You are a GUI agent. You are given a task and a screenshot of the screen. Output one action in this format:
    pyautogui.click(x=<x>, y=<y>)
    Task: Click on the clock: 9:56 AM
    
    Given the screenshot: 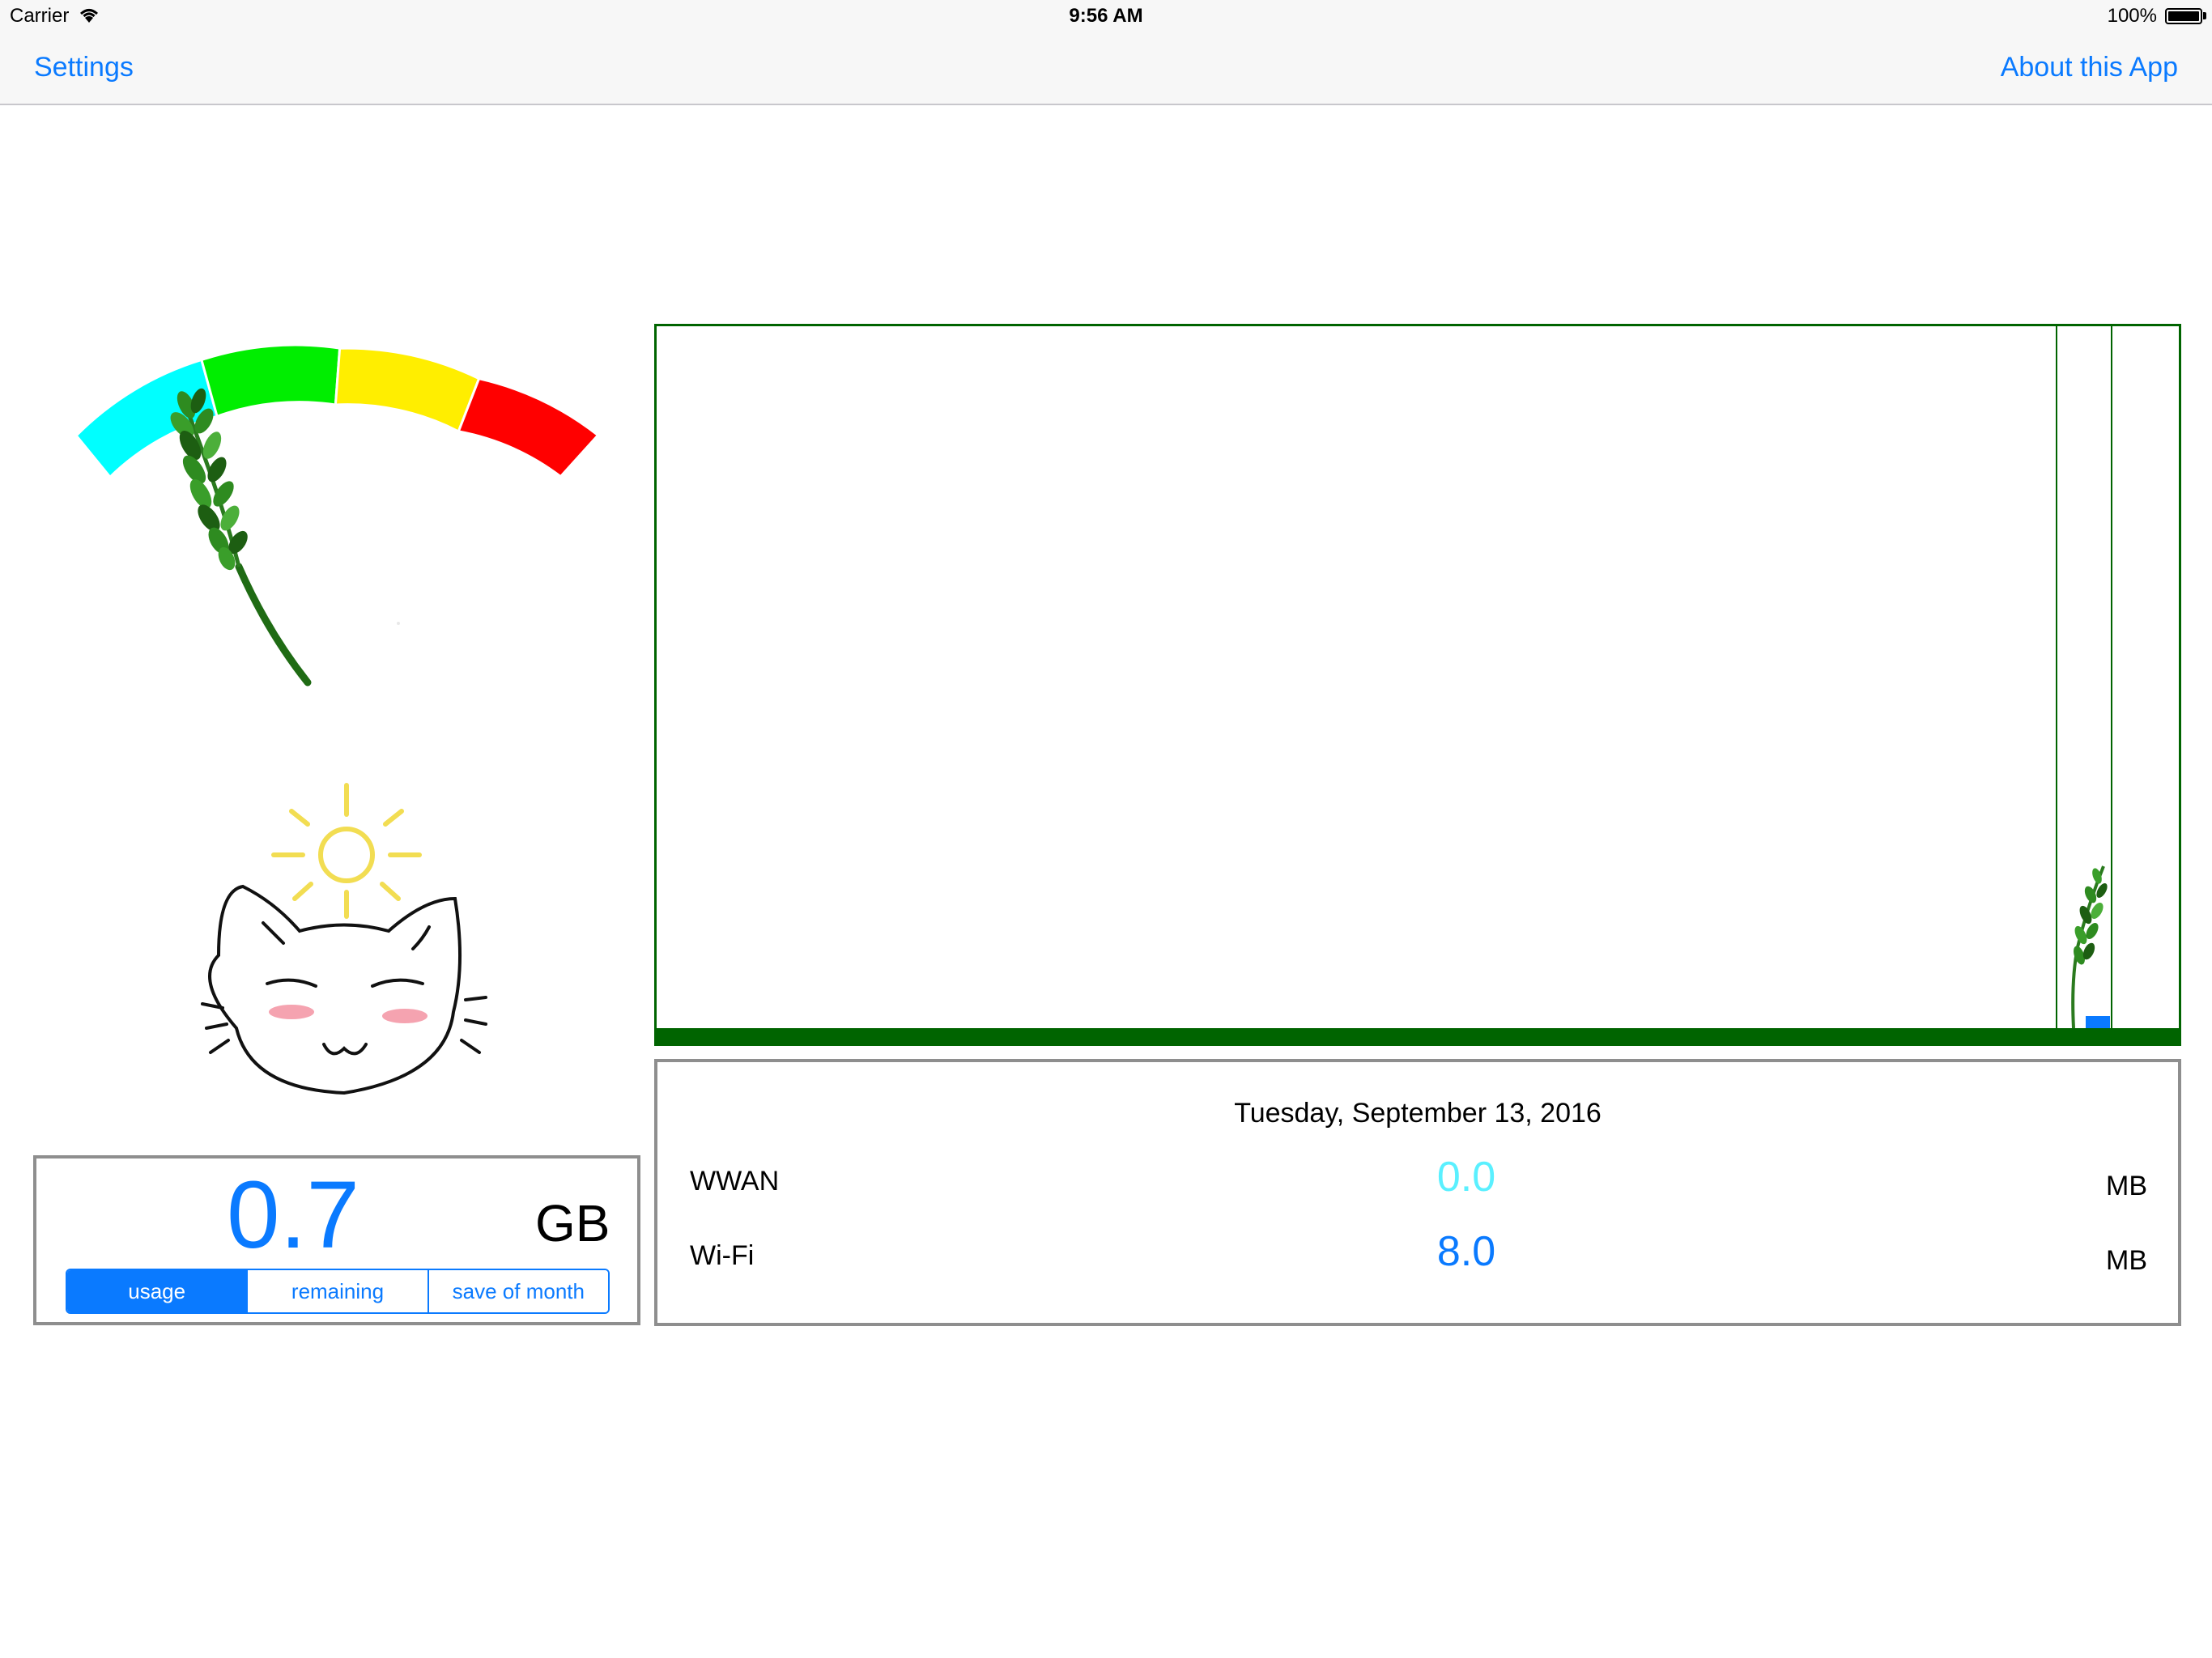 What is the action you would take?
    pyautogui.click(x=1106, y=16)
    